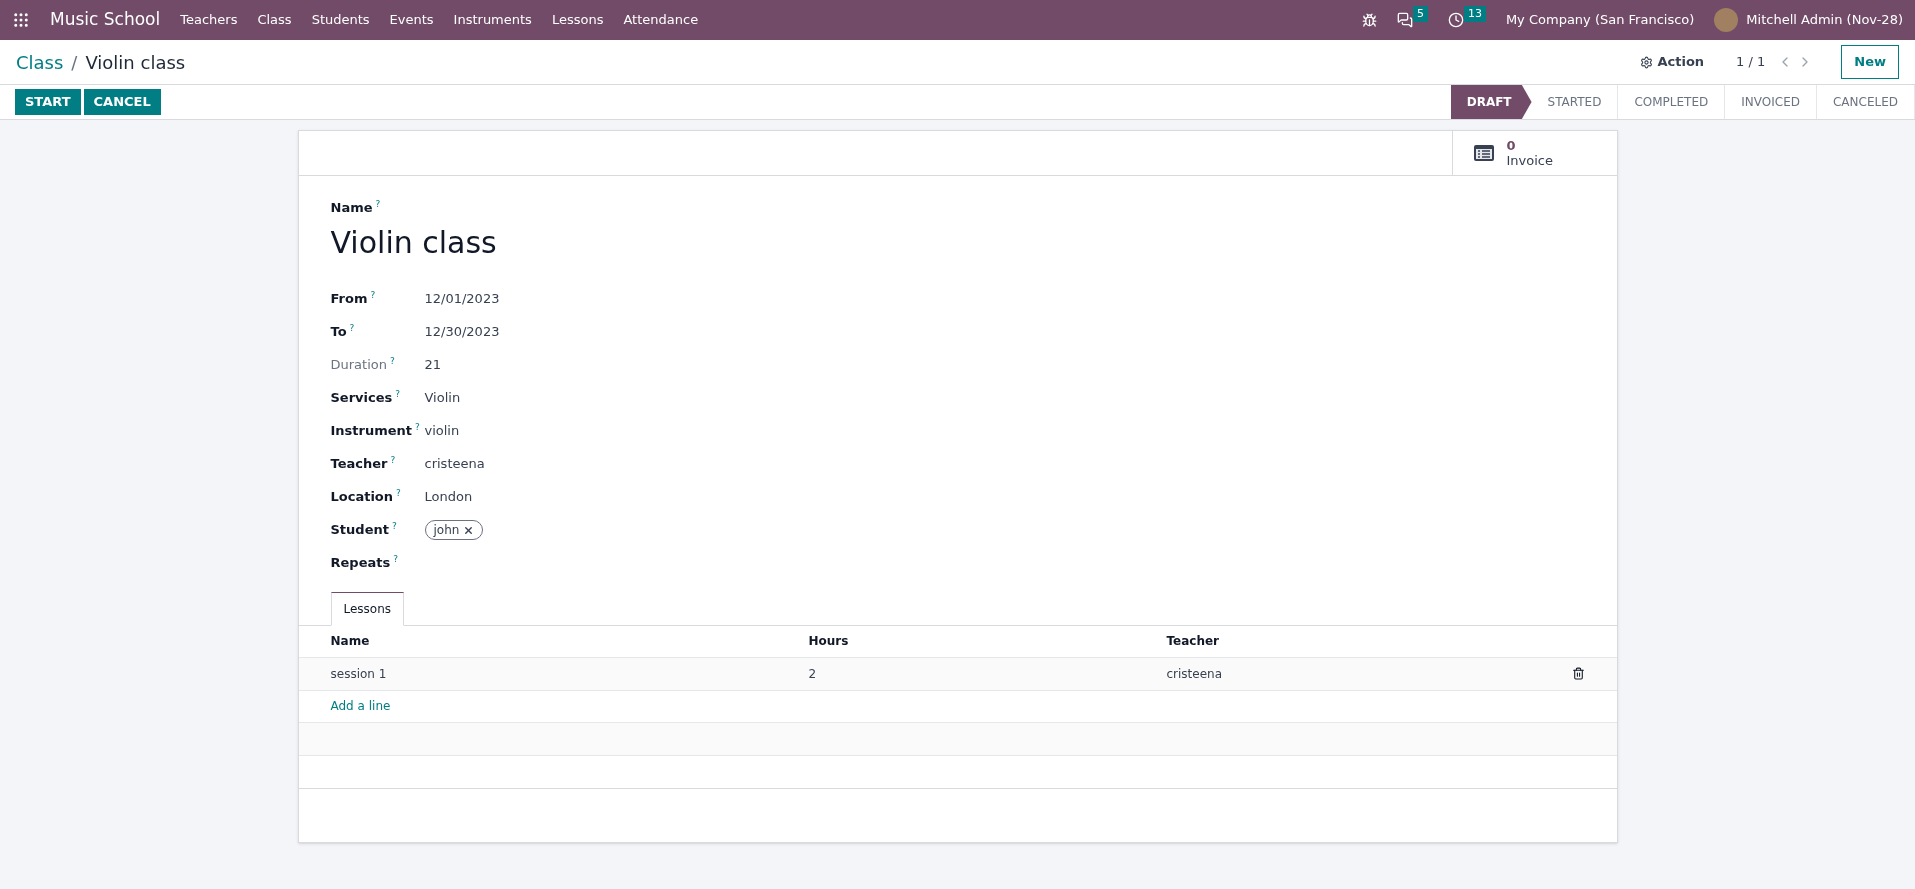  What do you see at coordinates (1455, 20) in the screenshot?
I see `activities-icon` at bounding box center [1455, 20].